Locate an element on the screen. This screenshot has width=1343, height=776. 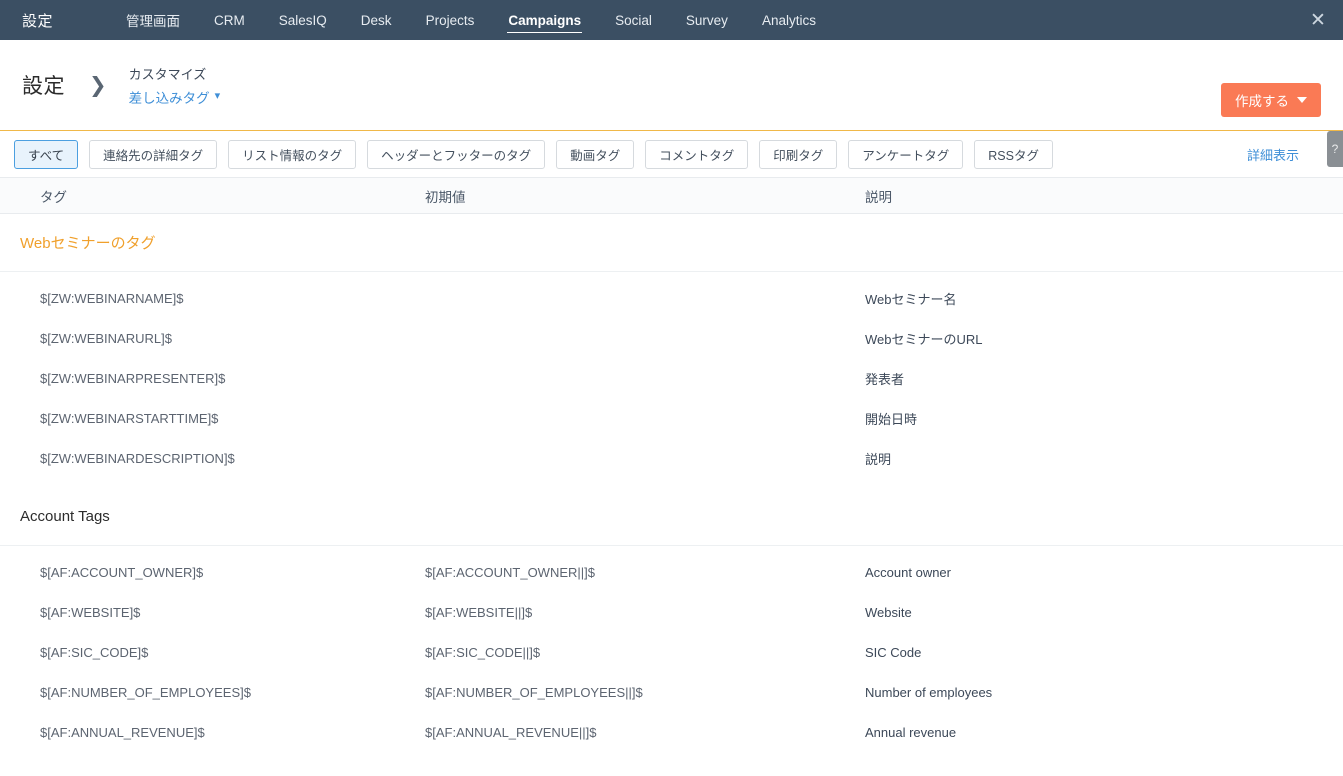
table-row: $[ZW:WEBINARNAME]$ Webセミナー名 is located at coordinates (671, 298).